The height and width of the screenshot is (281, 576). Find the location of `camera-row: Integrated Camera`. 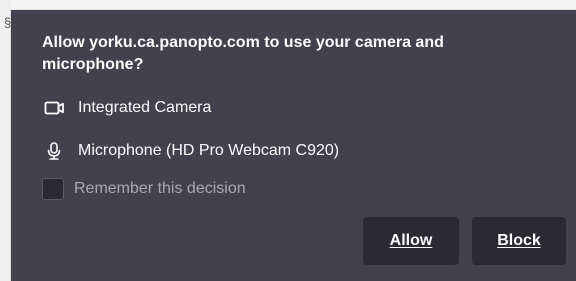

camera-row: Integrated Camera is located at coordinates (126, 108).